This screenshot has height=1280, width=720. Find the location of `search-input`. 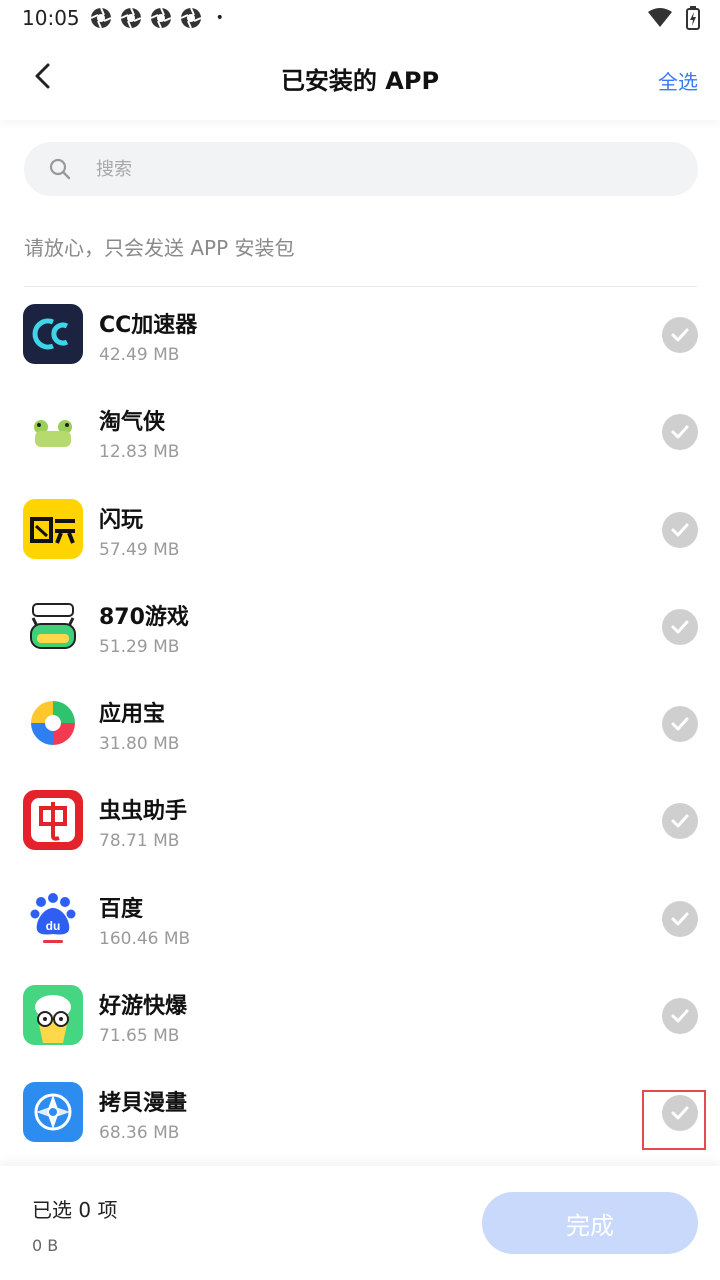

search-input is located at coordinates (376, 169).